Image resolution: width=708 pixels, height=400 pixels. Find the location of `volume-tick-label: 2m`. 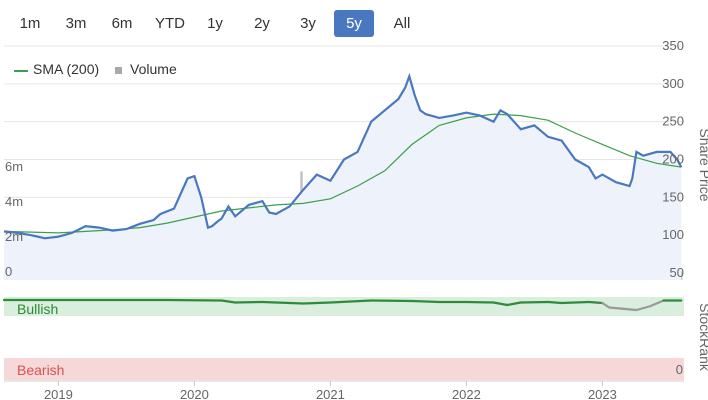

volume-tick-label: 2m is located at coordinates (14, 236).